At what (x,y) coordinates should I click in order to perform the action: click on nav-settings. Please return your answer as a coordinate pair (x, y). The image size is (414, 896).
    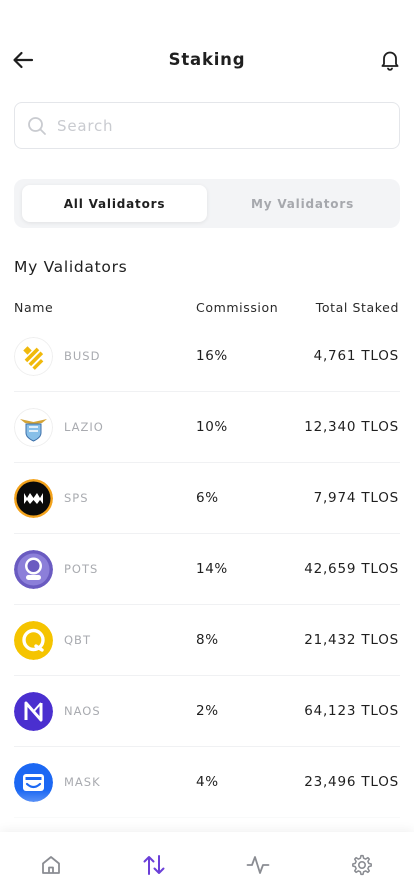
    Looking at the image, I should click on (362, 865).